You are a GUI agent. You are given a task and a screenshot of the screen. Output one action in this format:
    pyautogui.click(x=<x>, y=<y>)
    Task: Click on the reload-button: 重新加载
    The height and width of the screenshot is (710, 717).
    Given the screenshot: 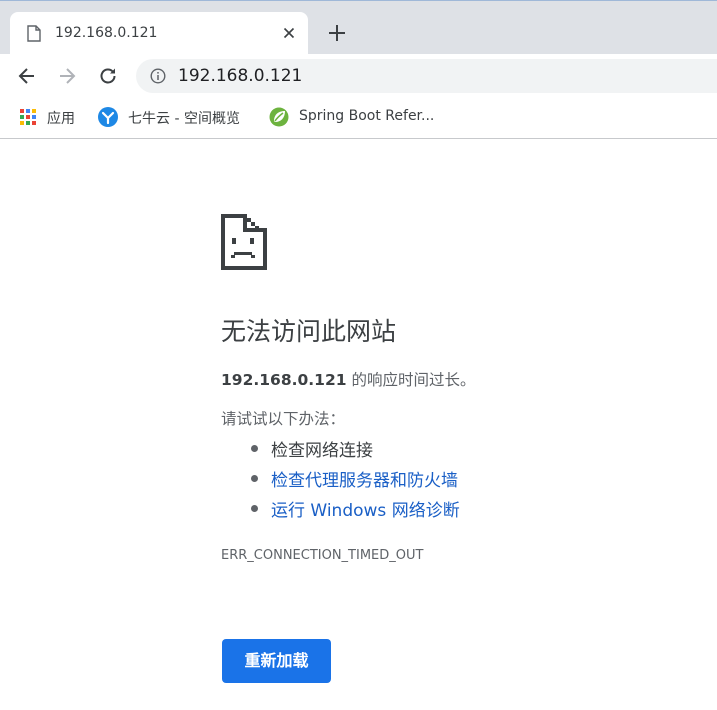 What is the action you would take?
    pyautogui.click(x=276, y=661)
    